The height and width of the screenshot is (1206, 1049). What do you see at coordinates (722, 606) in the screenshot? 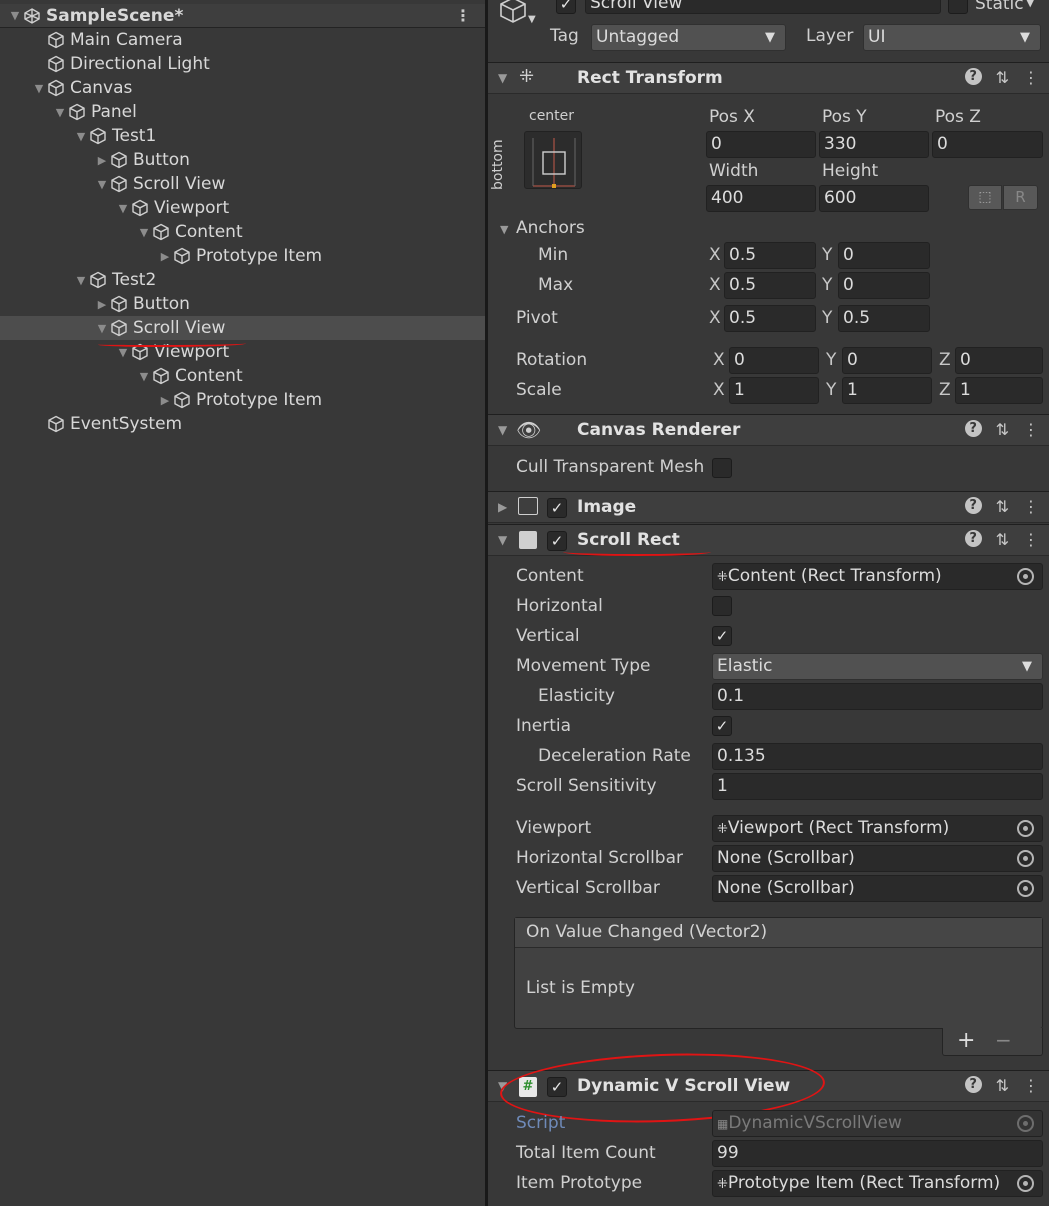
I see `horizontal-checkbox` at bounding box center [722, 606].